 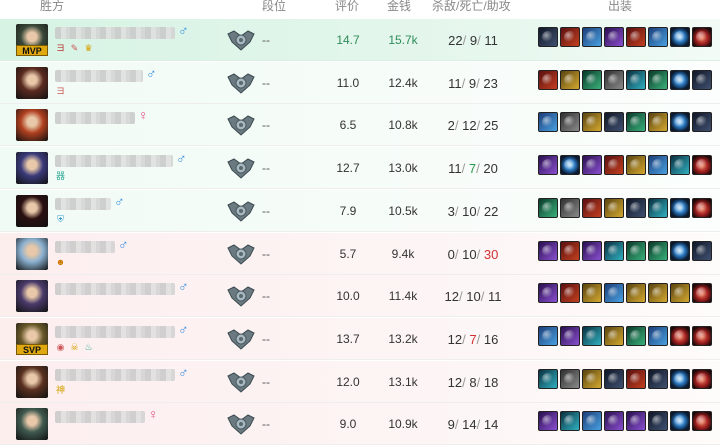 What do you see at coordinates (360, 82) in the screenshot?
I see `table-row: ♂ ヨ -- 11.0 12.4k 11/ 9/ 23` at bounding box center [360, 82].